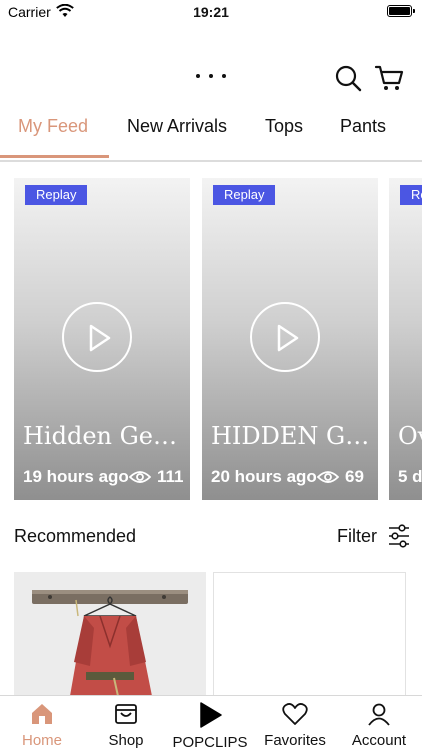 The height and width of the screenshot is (750, 422). What do you see at coordinates (54, 156) in the screenshot?
I see `active-tab-indicator` at bounding box center [54, 156].